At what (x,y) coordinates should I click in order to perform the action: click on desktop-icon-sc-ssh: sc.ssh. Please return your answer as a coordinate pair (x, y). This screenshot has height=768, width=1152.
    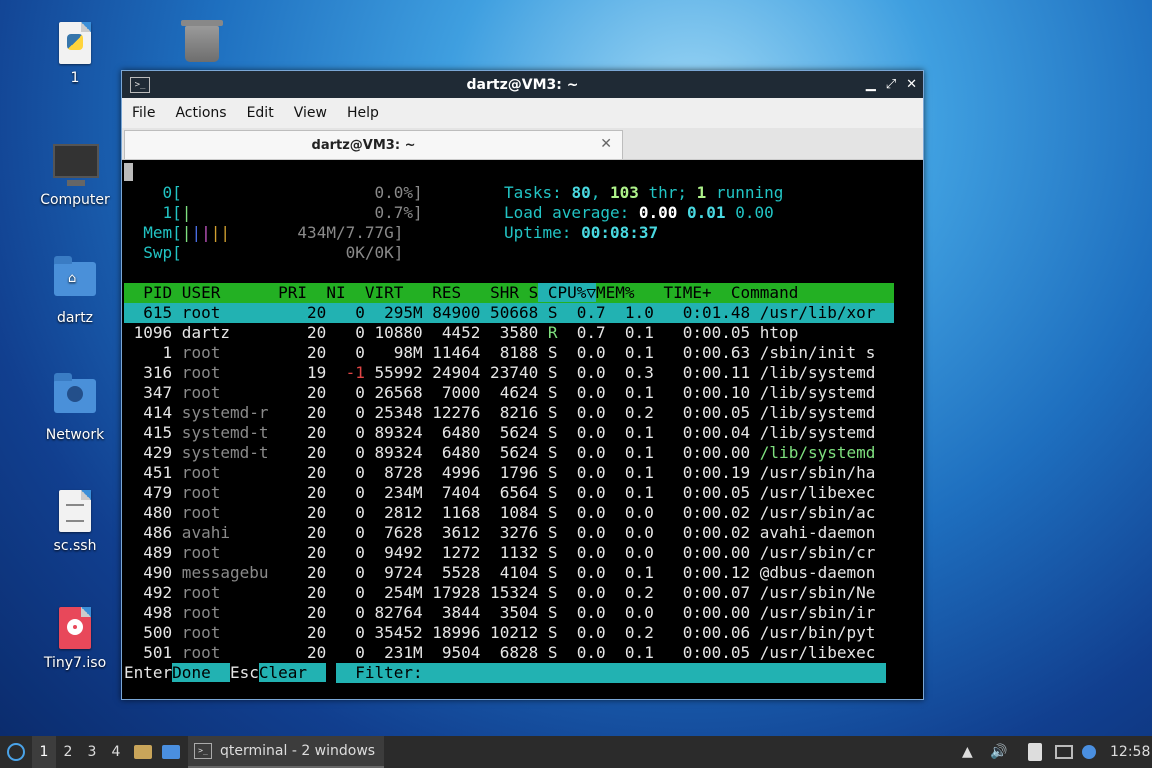
    Looking at the image, I should click on (75, 522).